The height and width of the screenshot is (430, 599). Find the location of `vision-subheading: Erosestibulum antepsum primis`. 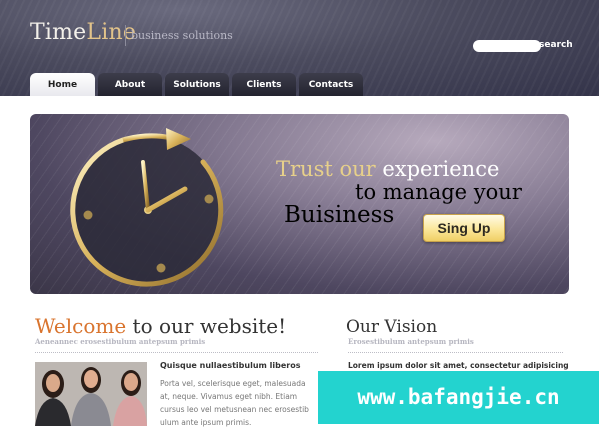

vision-subheading: Erosestibulum antepsum primis is located at coordinates (411, 341).